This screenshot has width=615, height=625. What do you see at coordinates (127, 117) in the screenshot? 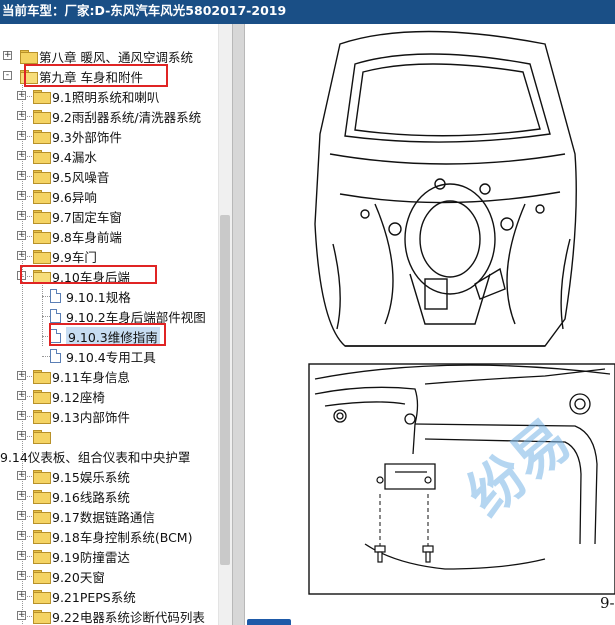
I see `tree-item-label: 9.2雨刮器系统/清洗器系统` at bounding box center [127, 117].